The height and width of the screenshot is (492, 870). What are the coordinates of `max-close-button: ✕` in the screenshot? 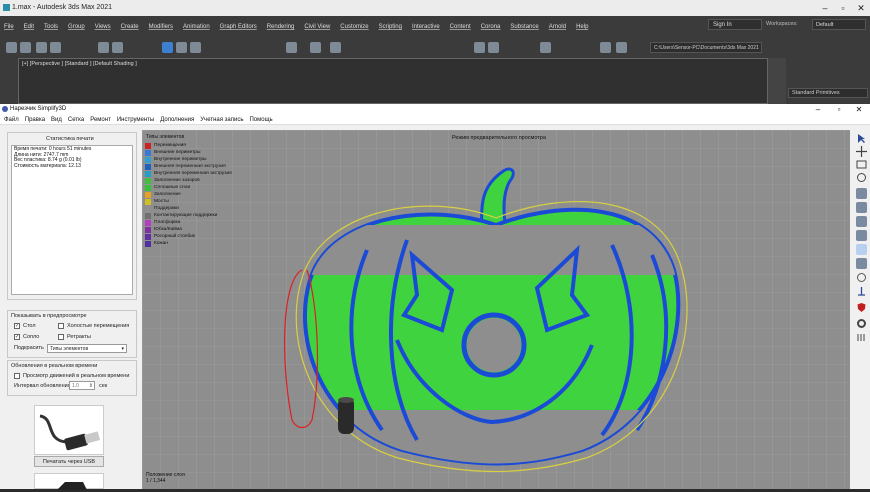 It's located at (859, 8).